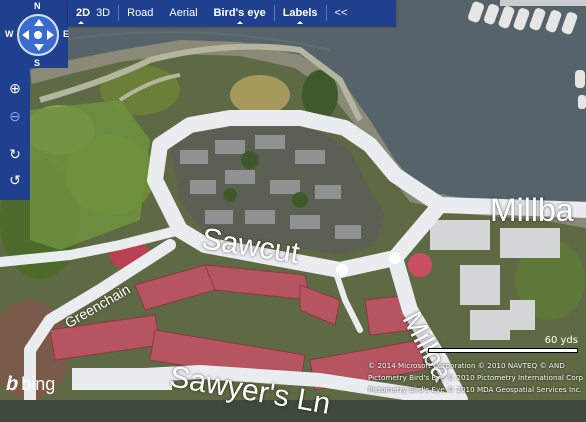  Describe the element at coordinates (12, 384) in the screenshot. I see `bing-logo-icon: b` at that location.